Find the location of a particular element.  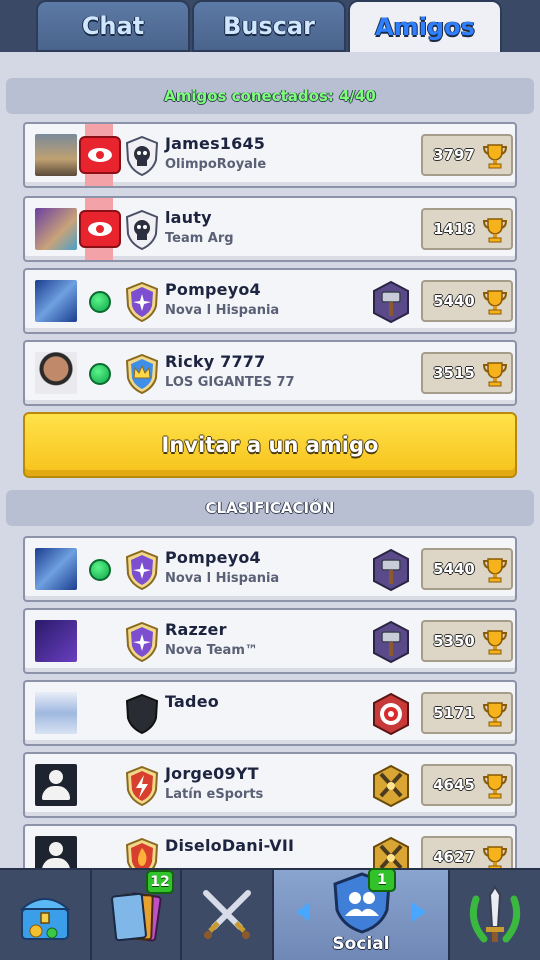

player-clan: Nova Team™ is located at coordinates (211, 650).